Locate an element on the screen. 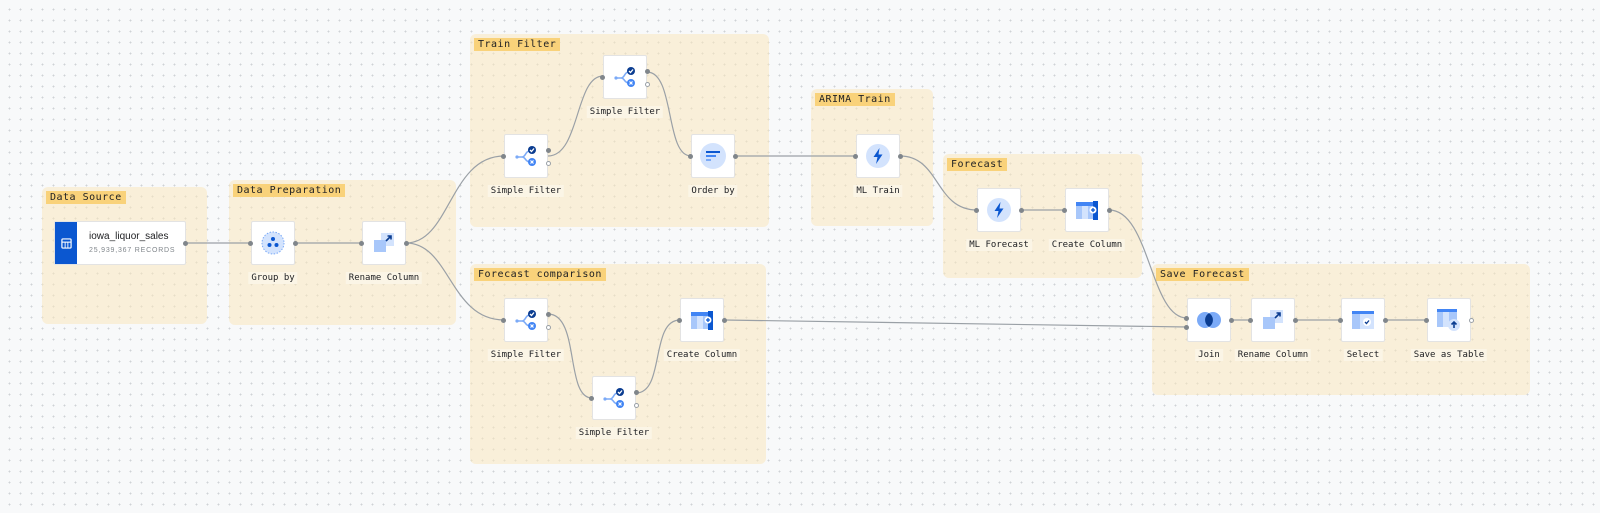  output-port is located at coordinates (185, 243).